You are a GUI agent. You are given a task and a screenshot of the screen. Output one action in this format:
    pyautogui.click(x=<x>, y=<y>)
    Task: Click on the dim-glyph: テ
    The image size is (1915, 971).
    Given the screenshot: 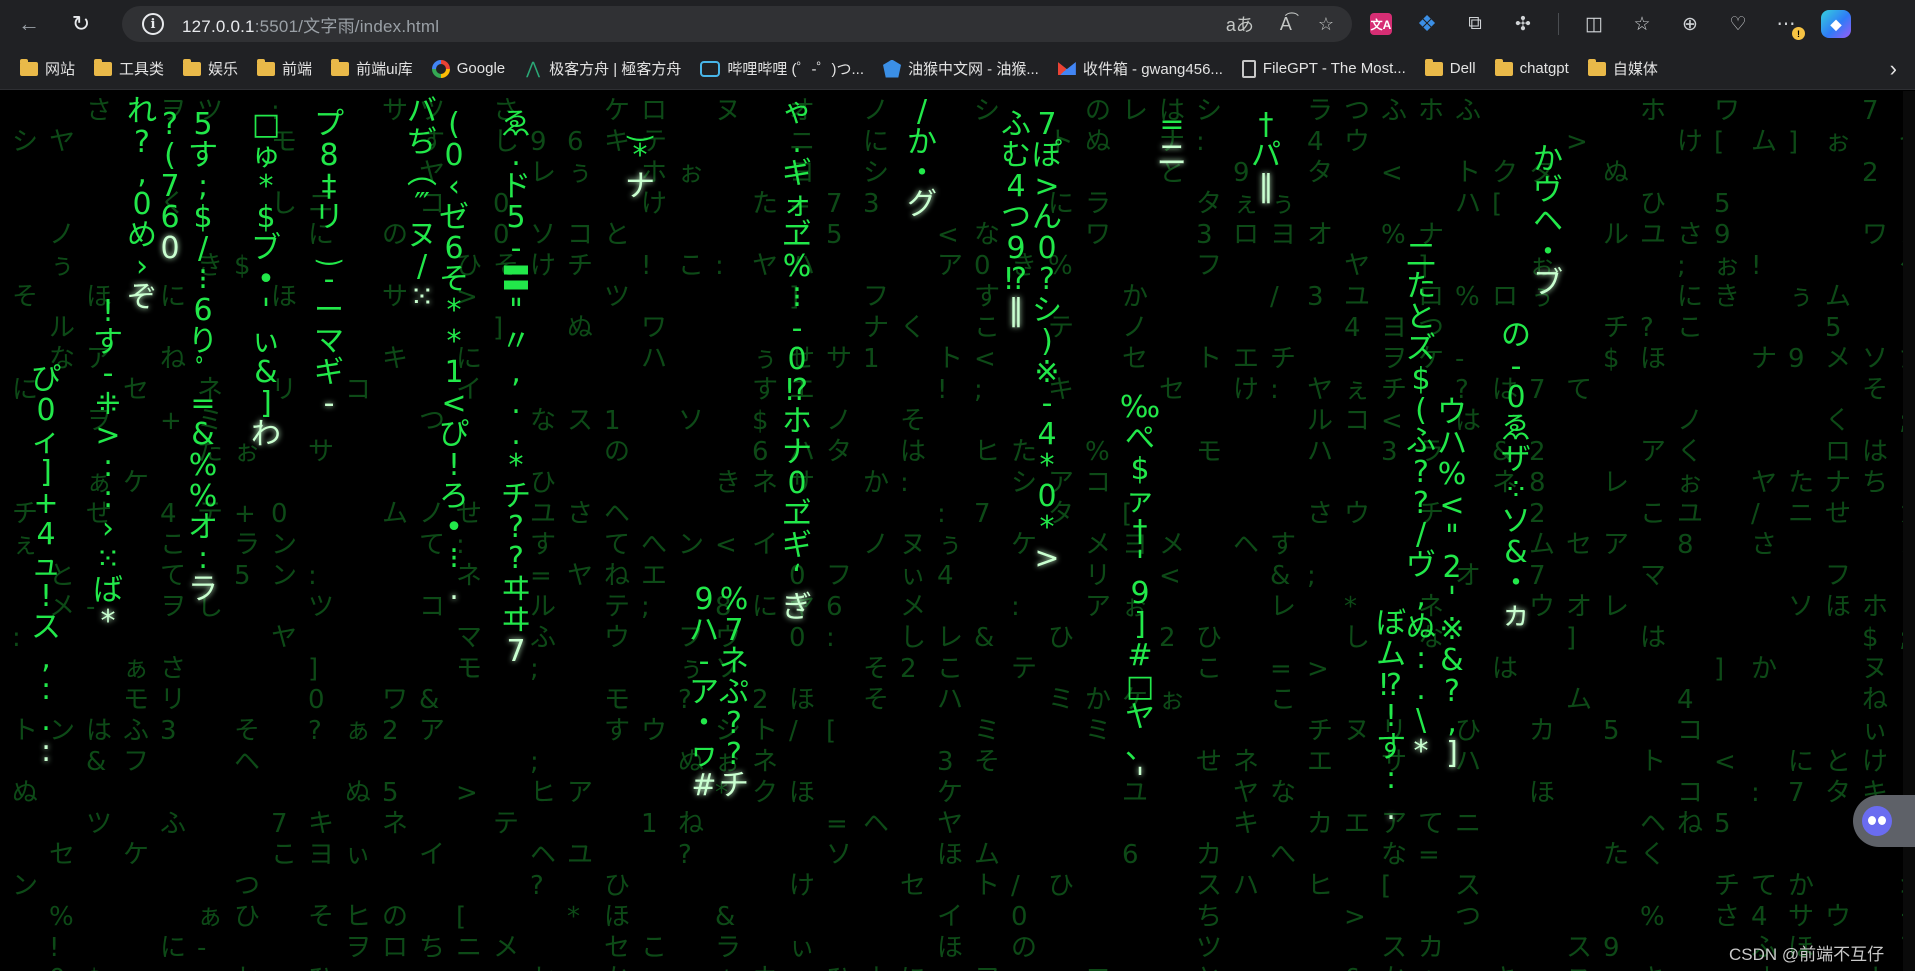 What is the action you would take?
    pyautogui.click(x=617, y=607)
    